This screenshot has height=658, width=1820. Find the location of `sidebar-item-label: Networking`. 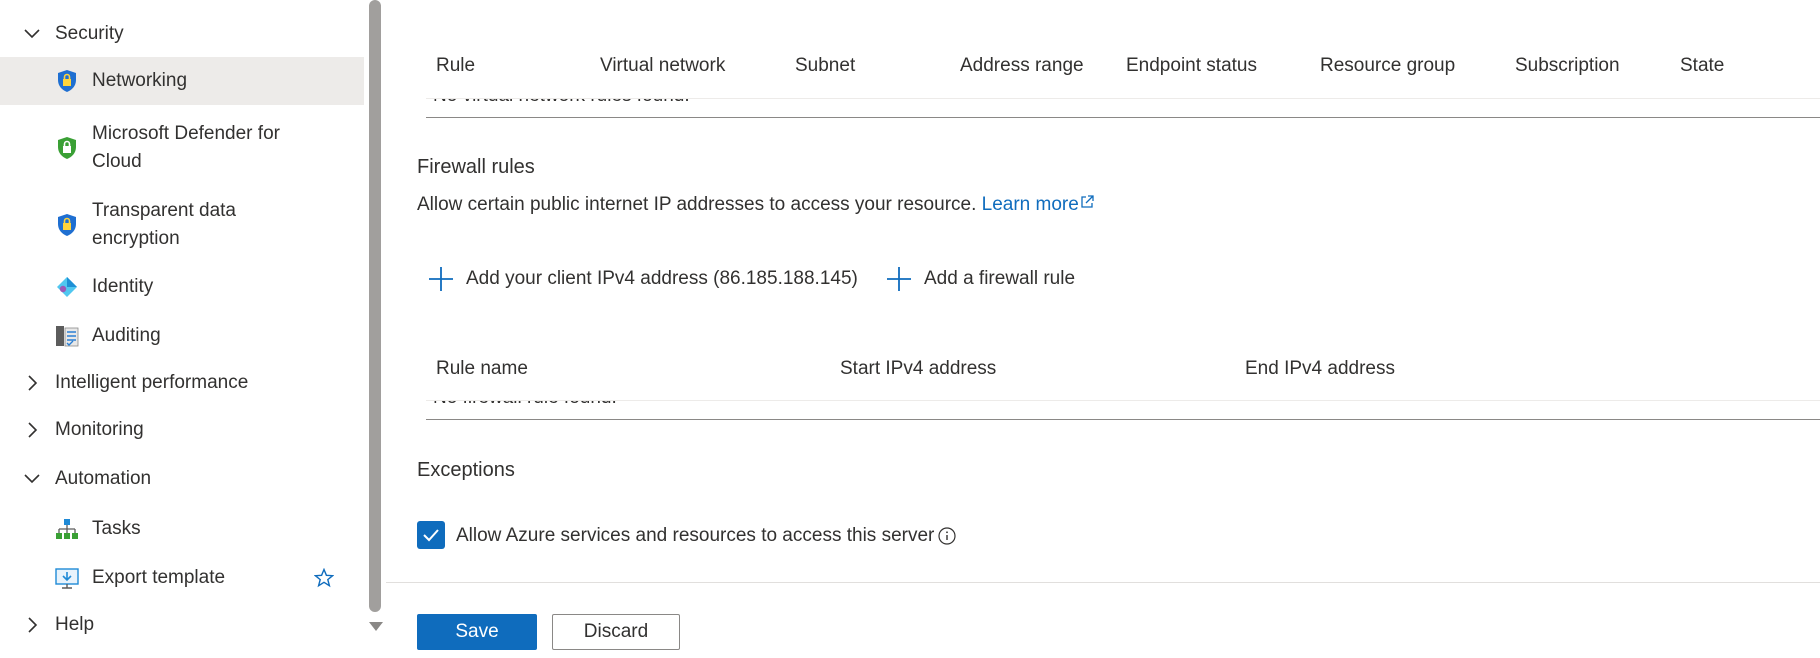

sidebar-item-label: Networking is located at coordinates (140, 80).